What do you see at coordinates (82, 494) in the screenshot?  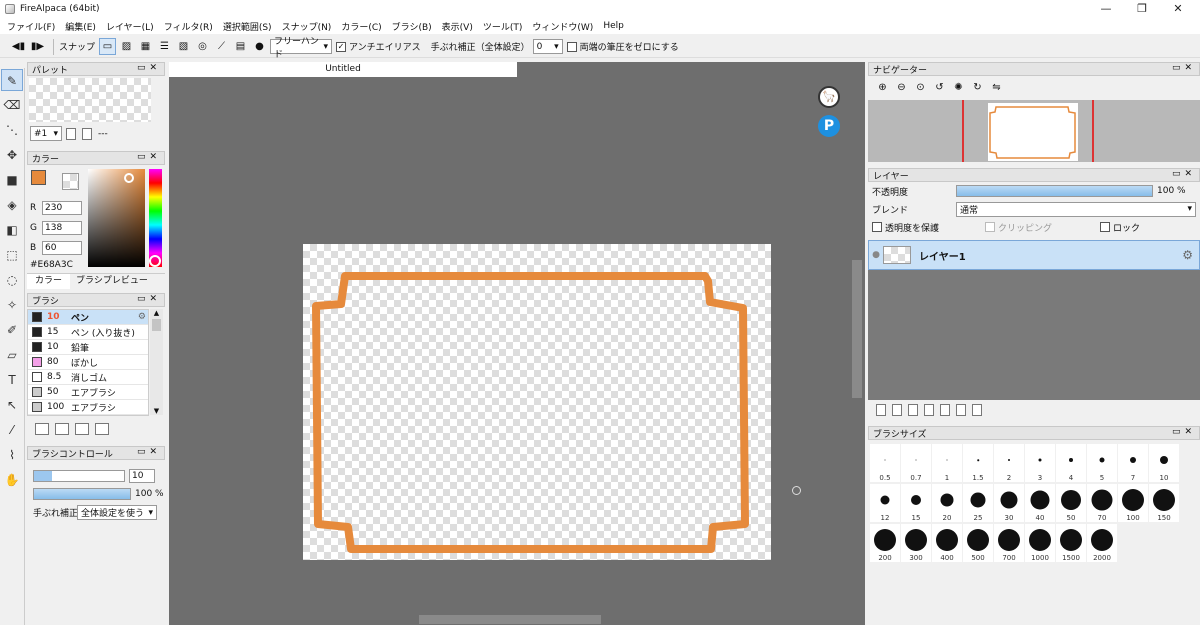 I see `brush-opacity-slider` at bounding box center [82, 494].